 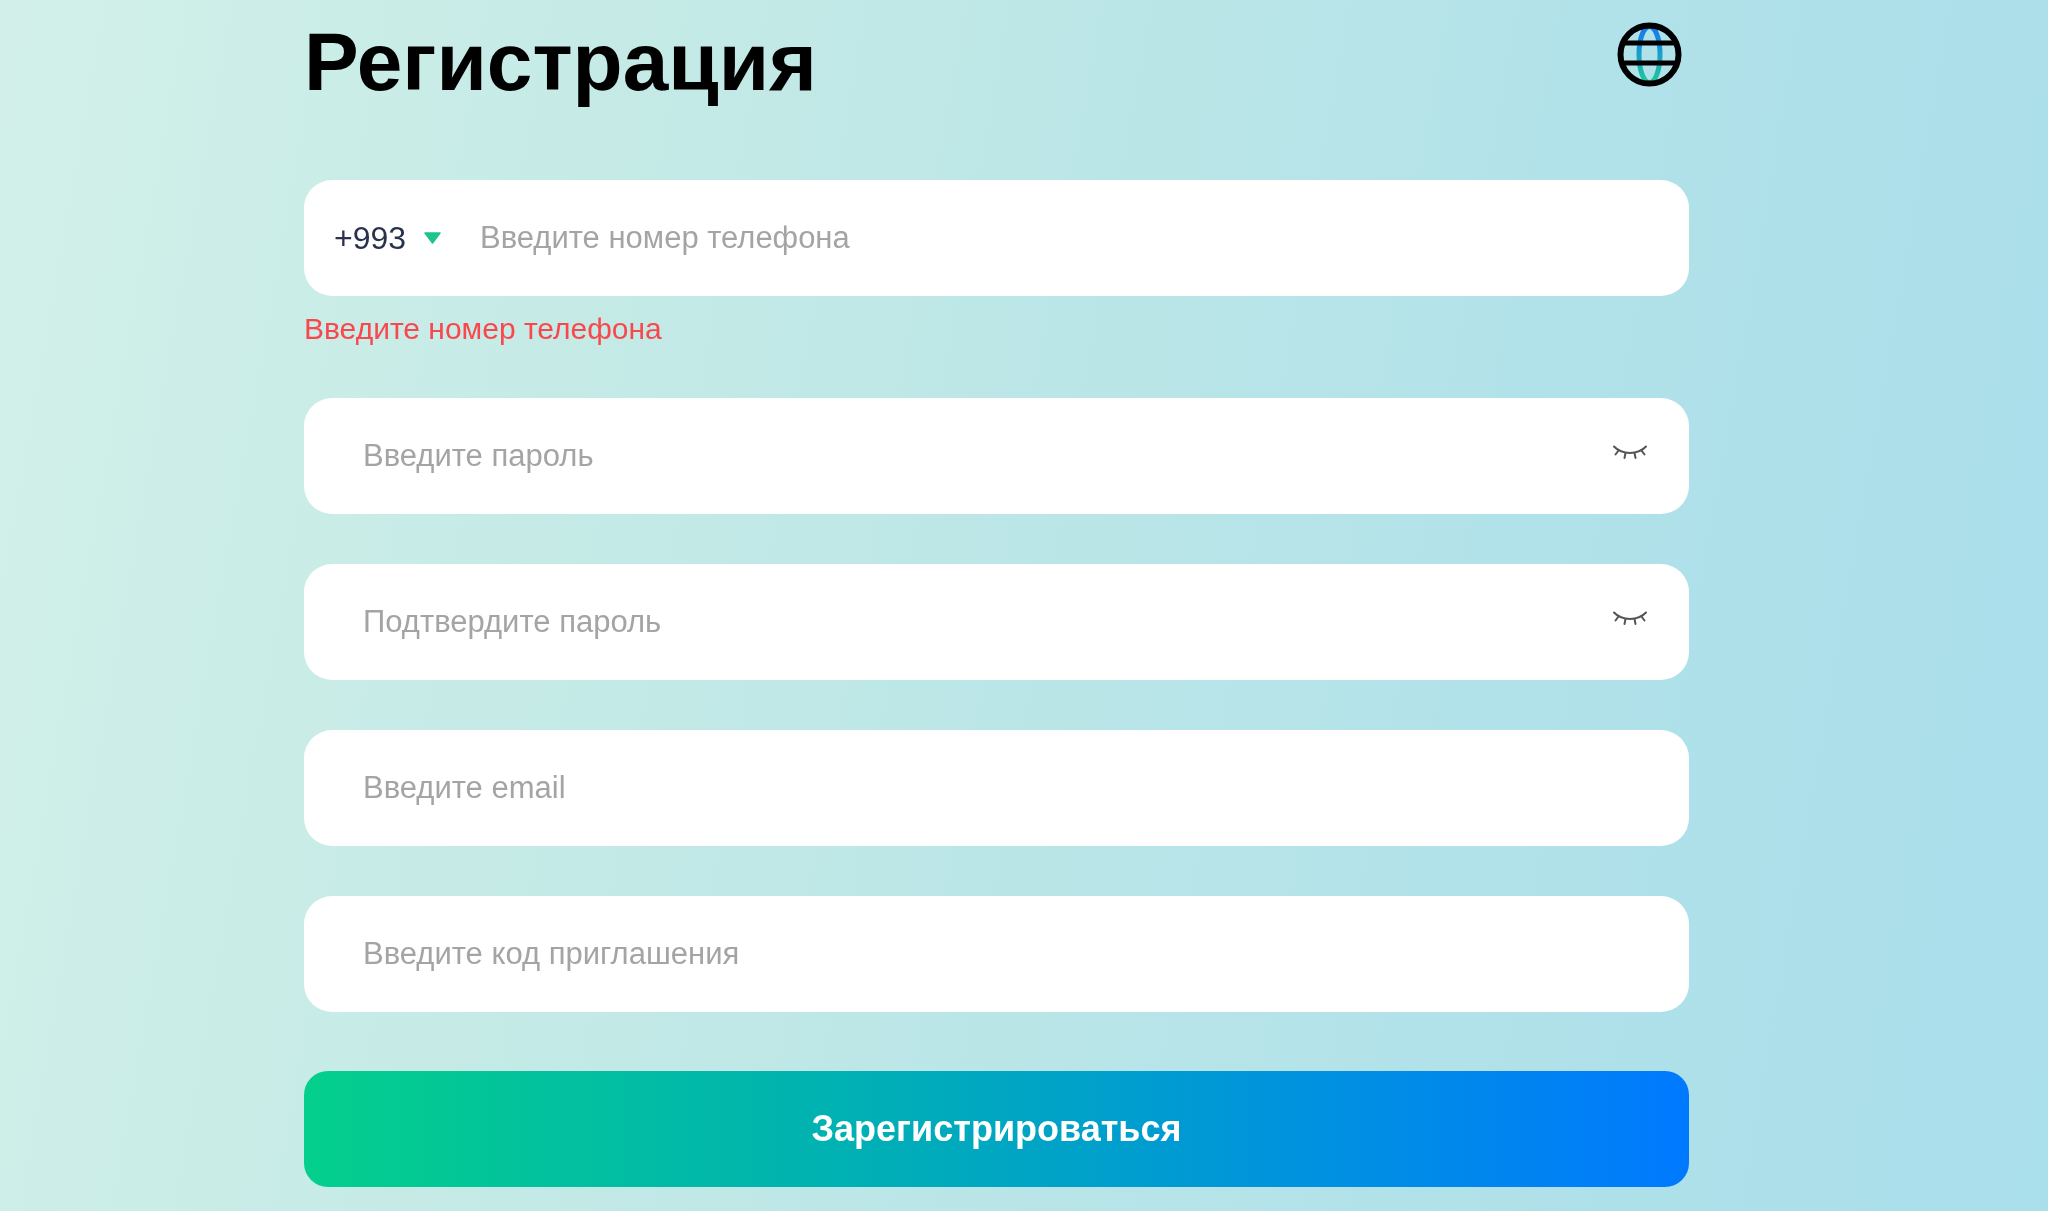 I want to click on invite-code-input: Введите код приглашения, so click(x=996, y=954).